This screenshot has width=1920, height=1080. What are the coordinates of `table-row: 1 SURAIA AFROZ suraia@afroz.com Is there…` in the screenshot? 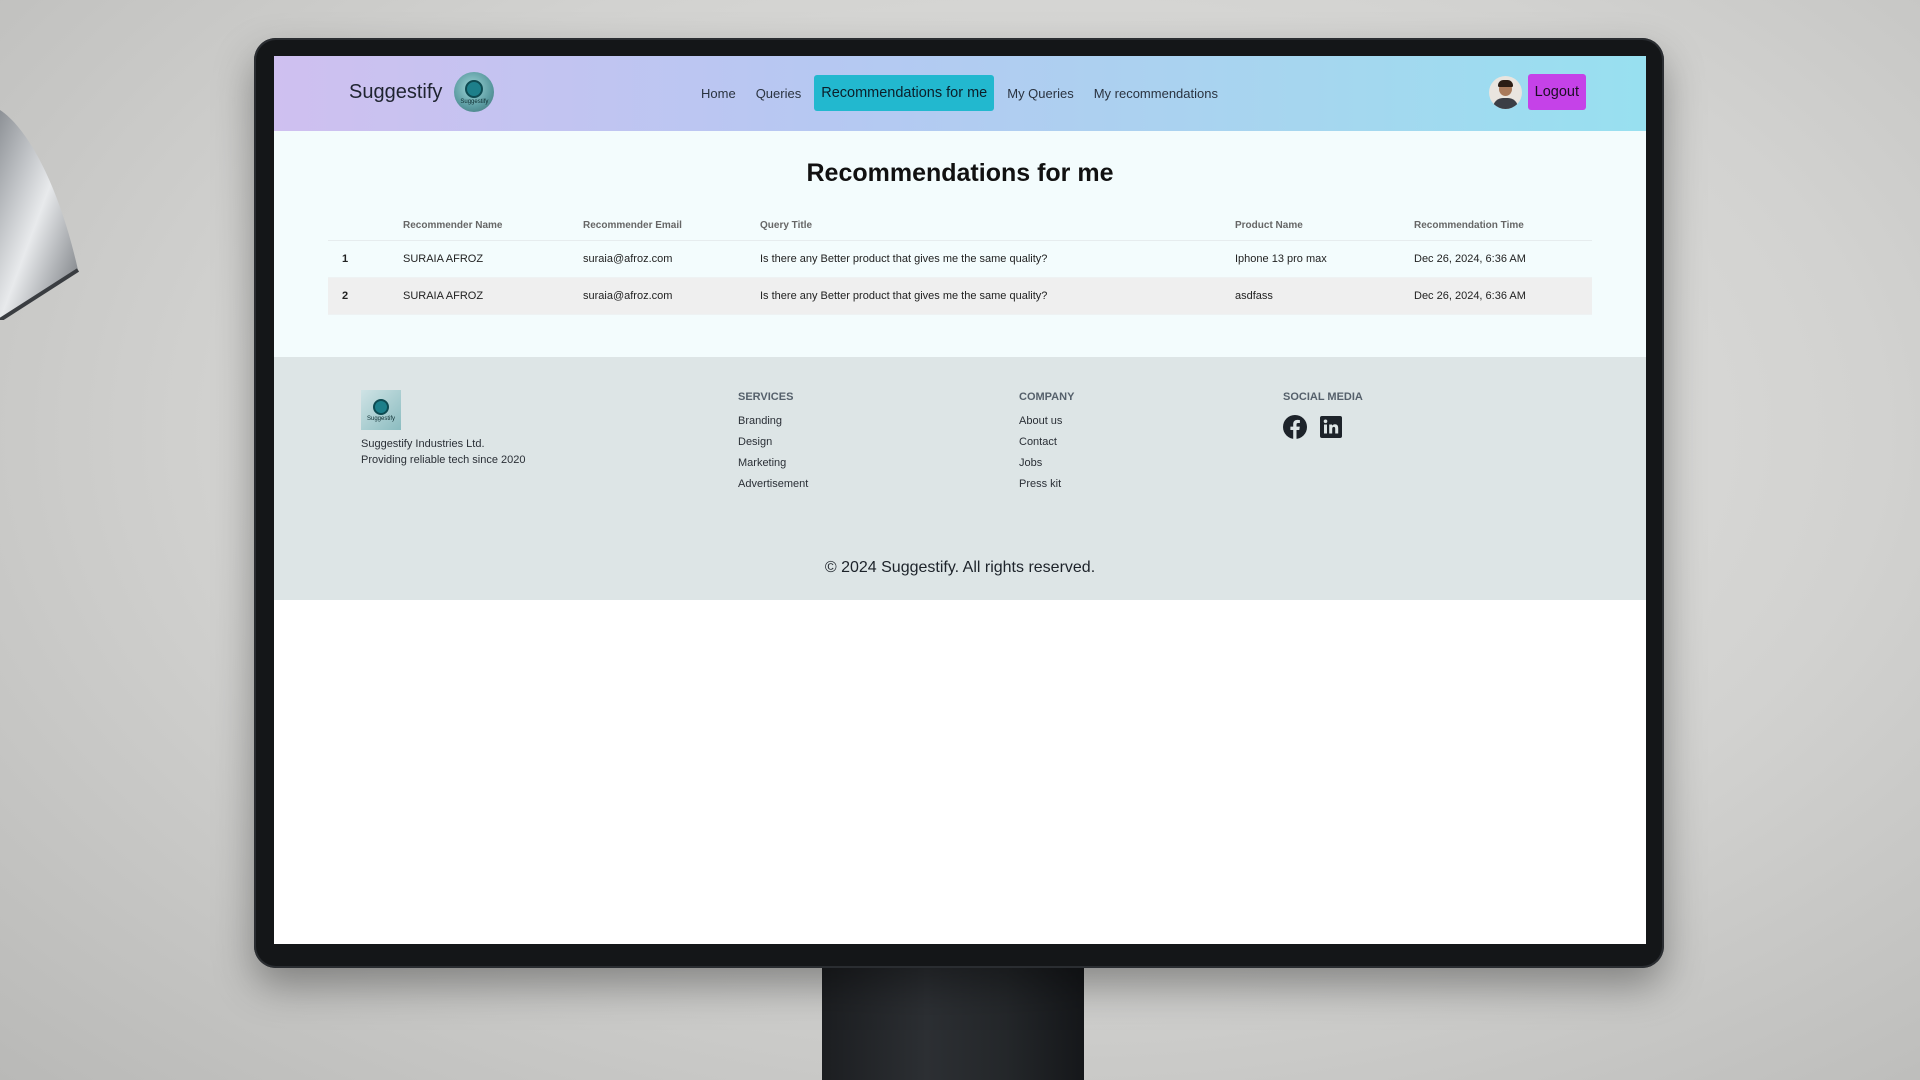 It's located at (960, 259).